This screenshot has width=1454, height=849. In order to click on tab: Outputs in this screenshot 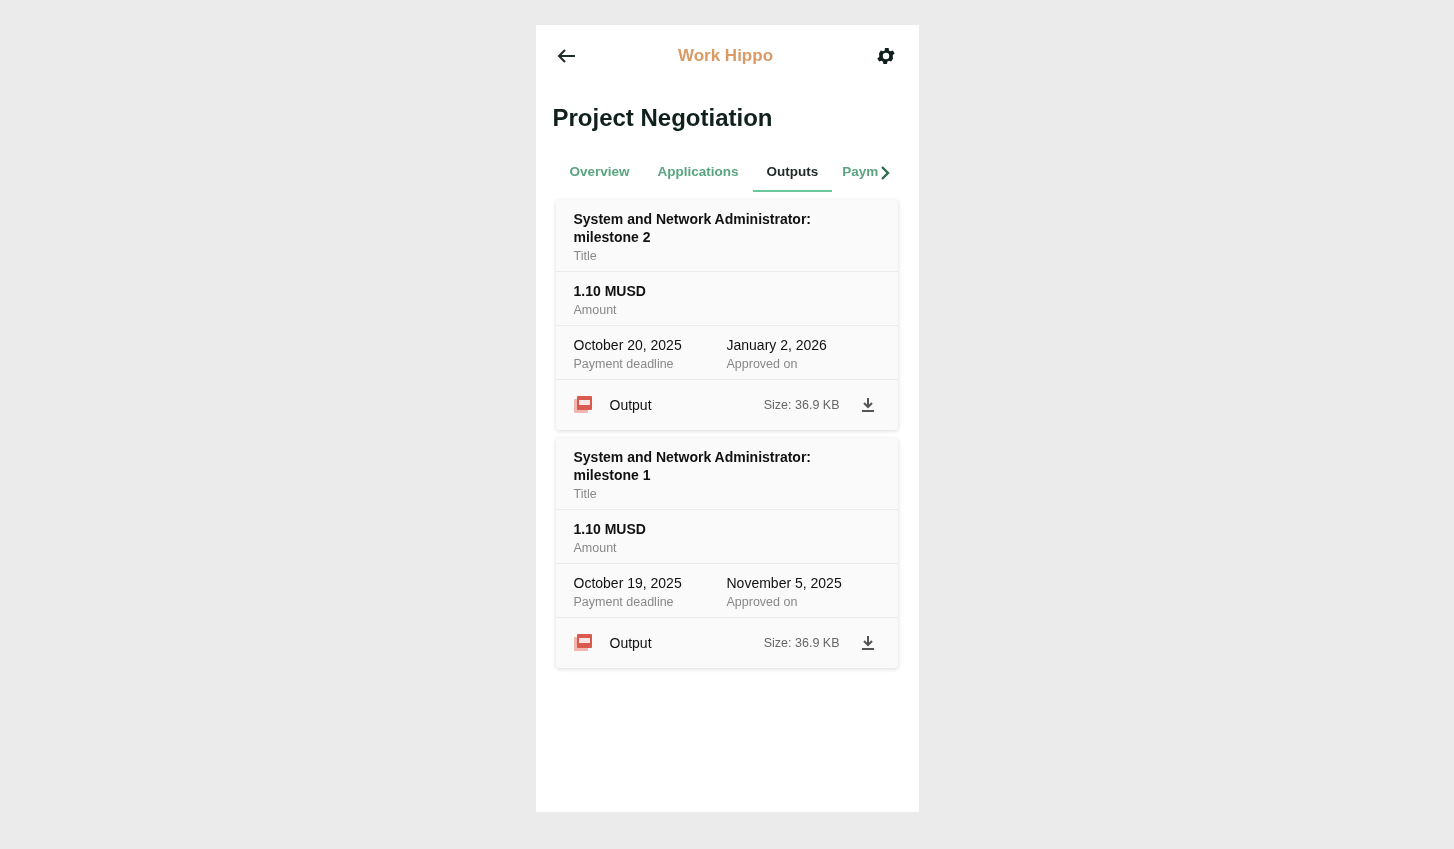, I will do `click(792, 172)`.